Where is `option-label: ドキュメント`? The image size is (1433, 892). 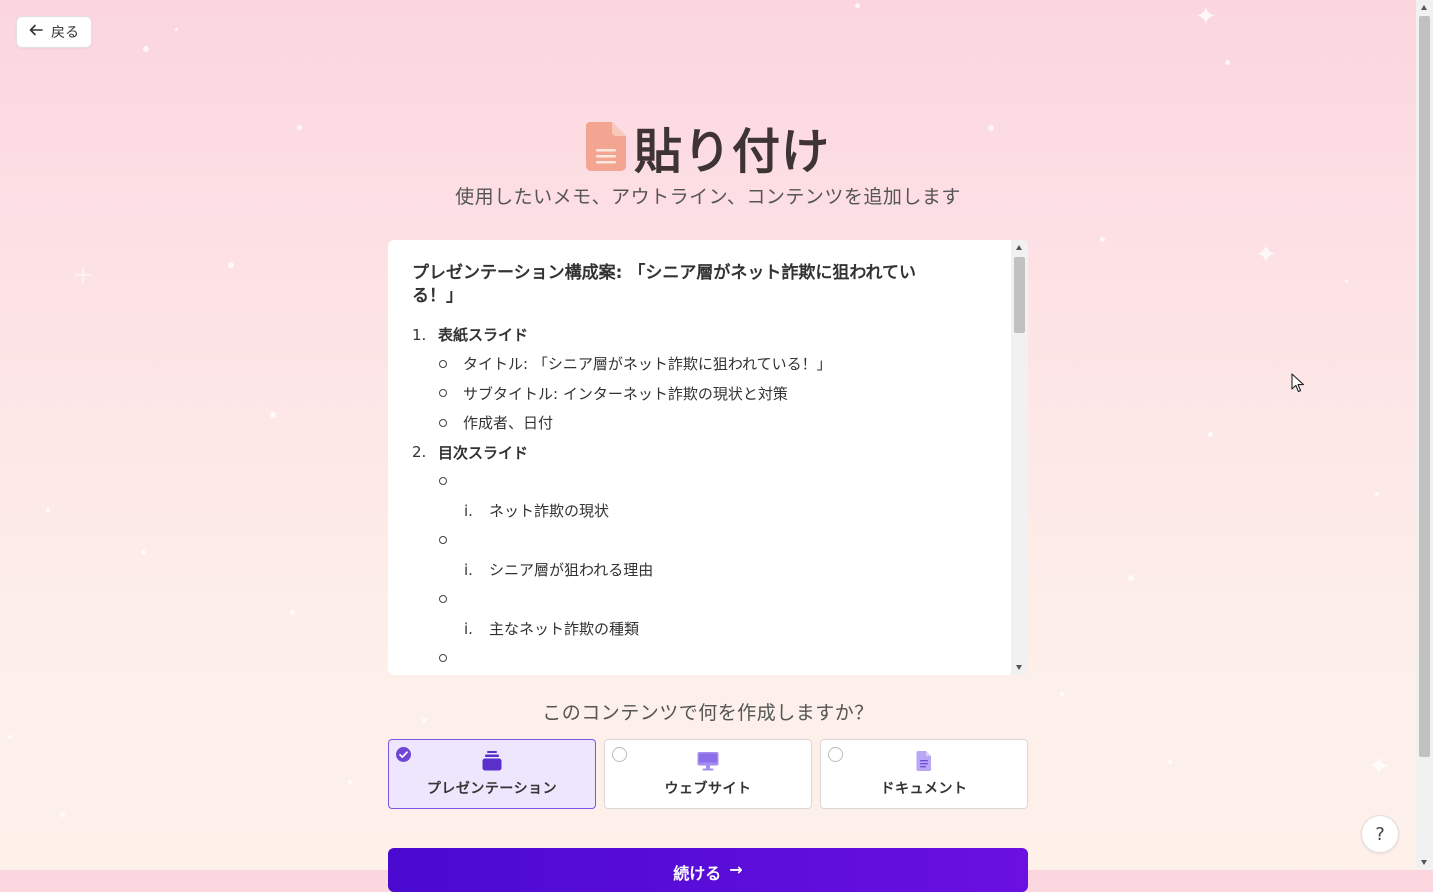
option-label: ドキュメント is located at coordinates (924, 789).